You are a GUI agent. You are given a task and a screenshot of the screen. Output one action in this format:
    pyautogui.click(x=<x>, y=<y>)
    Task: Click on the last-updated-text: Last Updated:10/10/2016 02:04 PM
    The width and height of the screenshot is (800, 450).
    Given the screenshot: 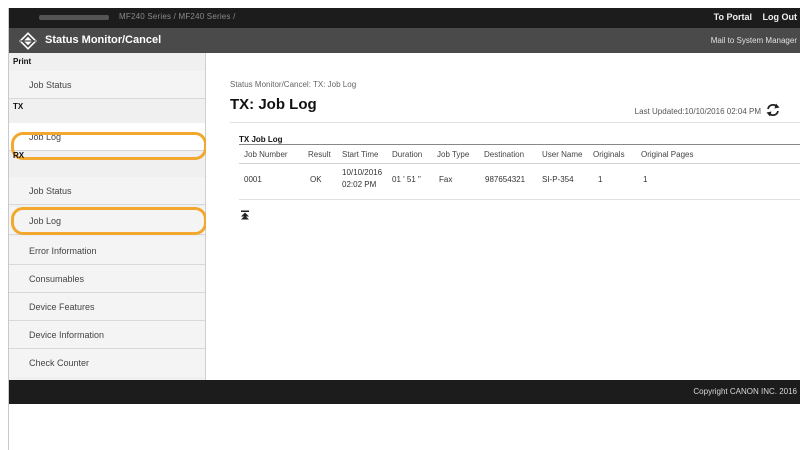 What is the action you would take?
    pyautogui.click(x=697, y=111)
    